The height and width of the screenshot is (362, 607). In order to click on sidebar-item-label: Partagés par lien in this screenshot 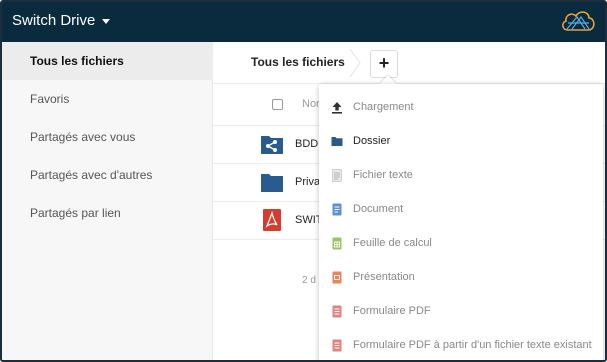, I will do `click(75, 213)`.